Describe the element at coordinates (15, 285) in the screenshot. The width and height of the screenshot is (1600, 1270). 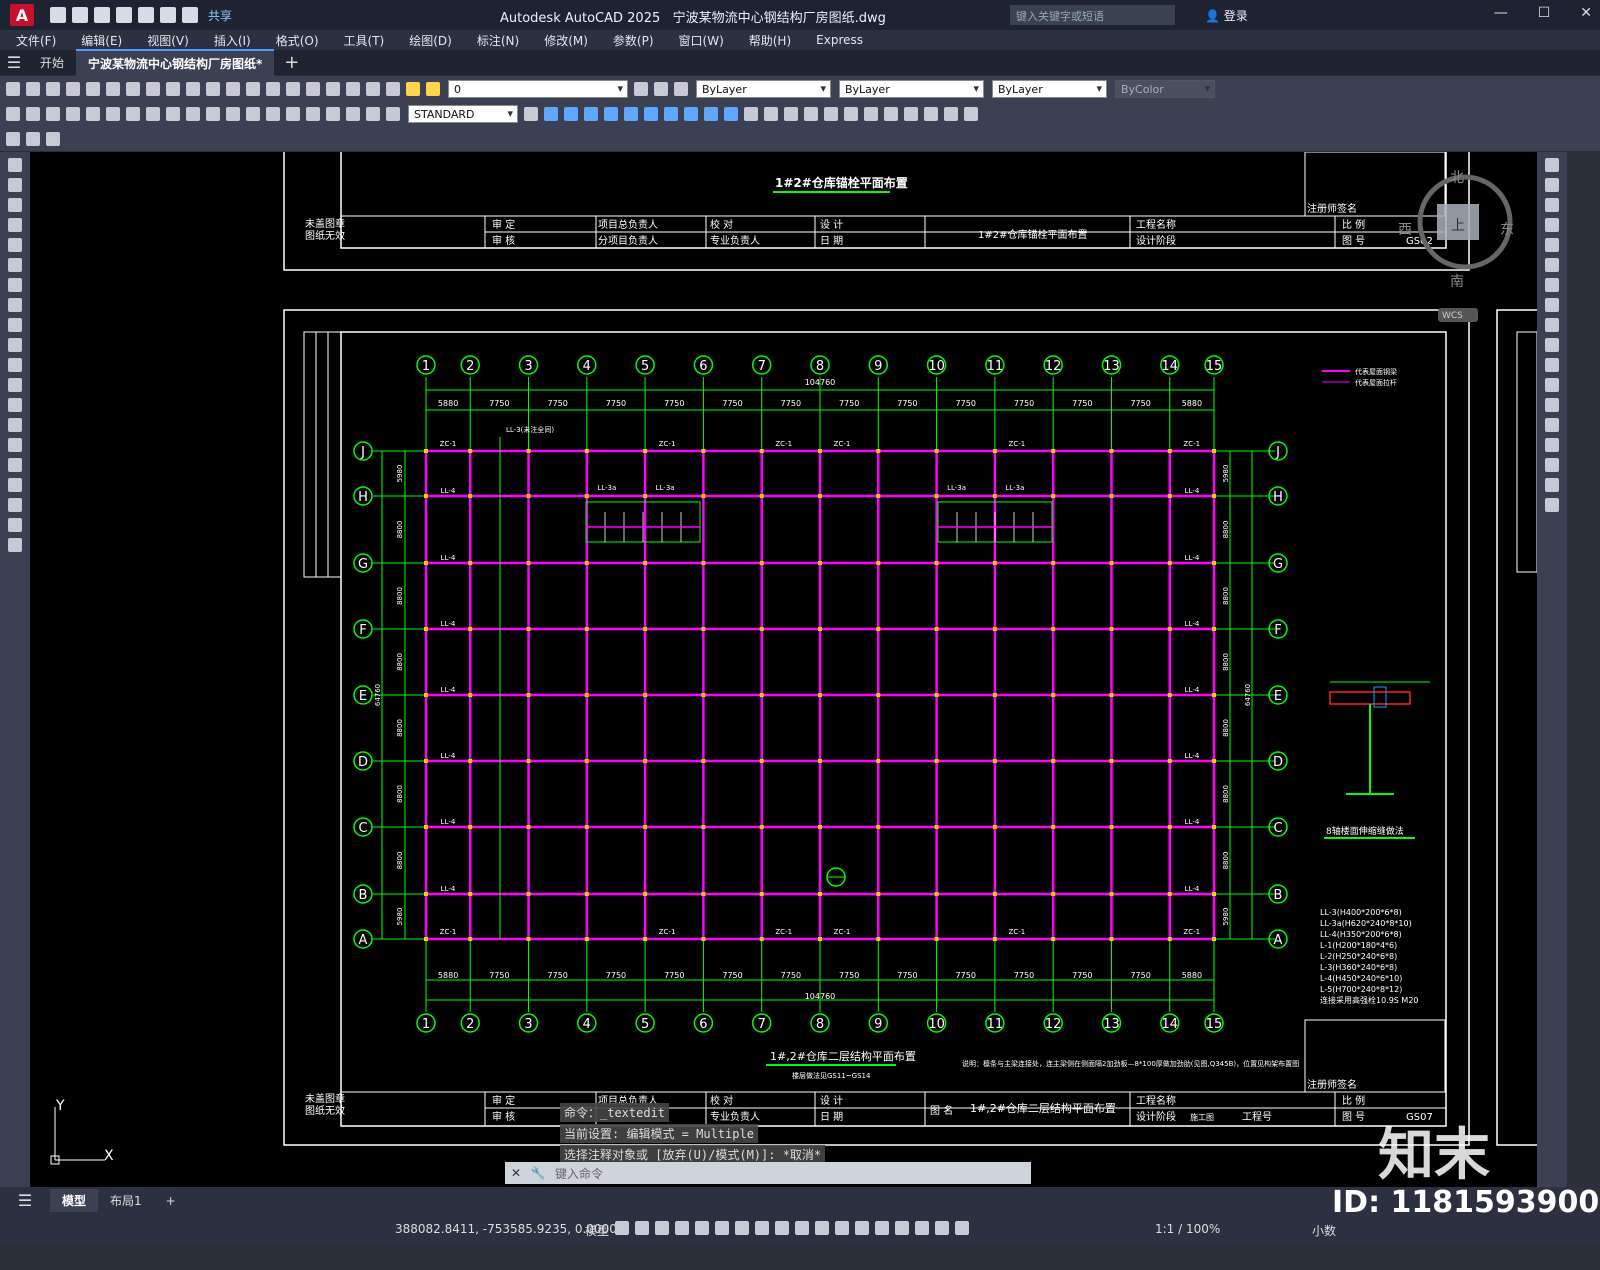
I see `circle-icon` at that location.